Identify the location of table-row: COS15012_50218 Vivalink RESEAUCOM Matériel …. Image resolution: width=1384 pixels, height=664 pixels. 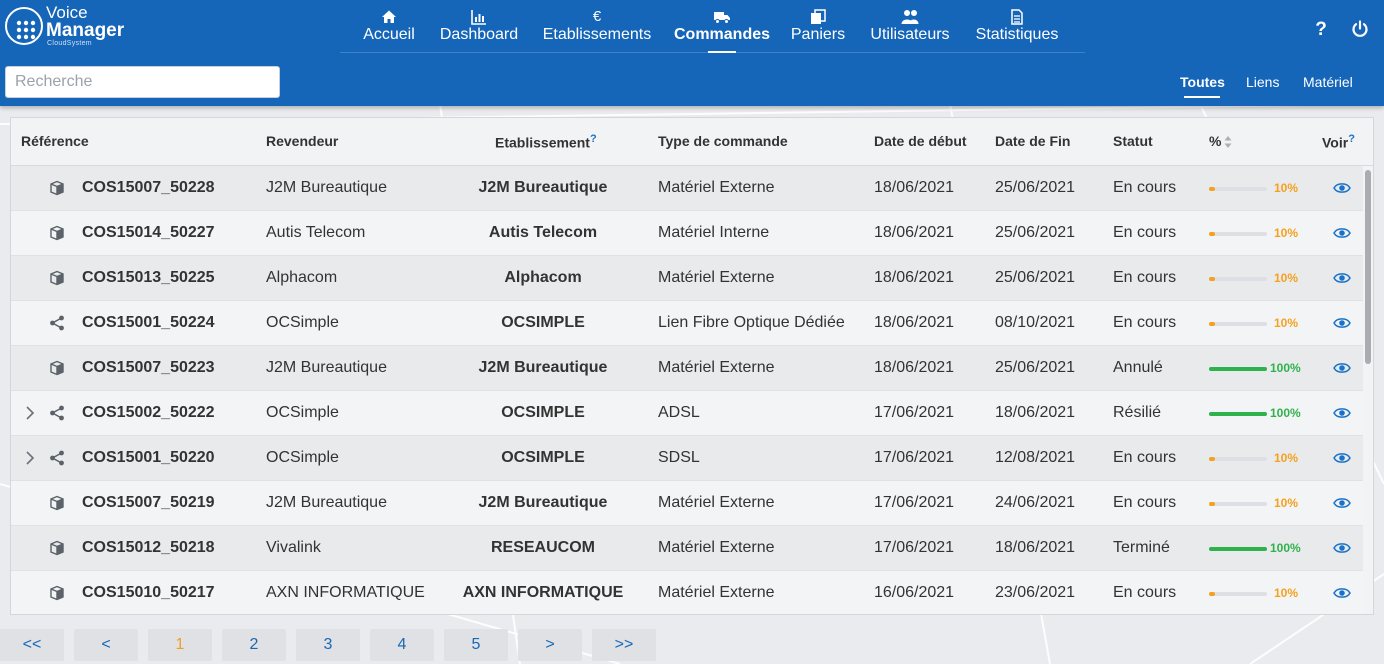
(687, 548).